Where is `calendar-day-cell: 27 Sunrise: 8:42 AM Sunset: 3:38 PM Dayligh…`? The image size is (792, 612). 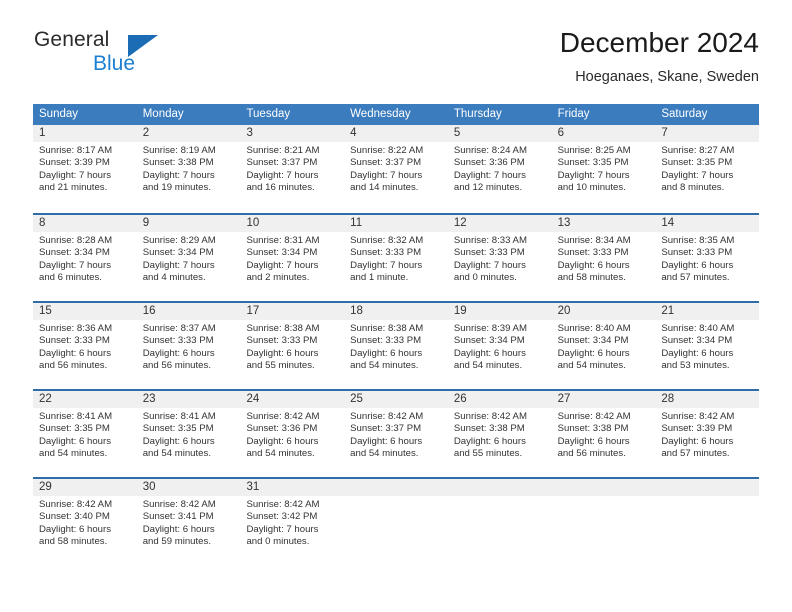
calendar-day-cell: 27 Sunrise: 8:42 AM Sunset: 3:38 PM Dayligh… is located at coordinates (604, 434).